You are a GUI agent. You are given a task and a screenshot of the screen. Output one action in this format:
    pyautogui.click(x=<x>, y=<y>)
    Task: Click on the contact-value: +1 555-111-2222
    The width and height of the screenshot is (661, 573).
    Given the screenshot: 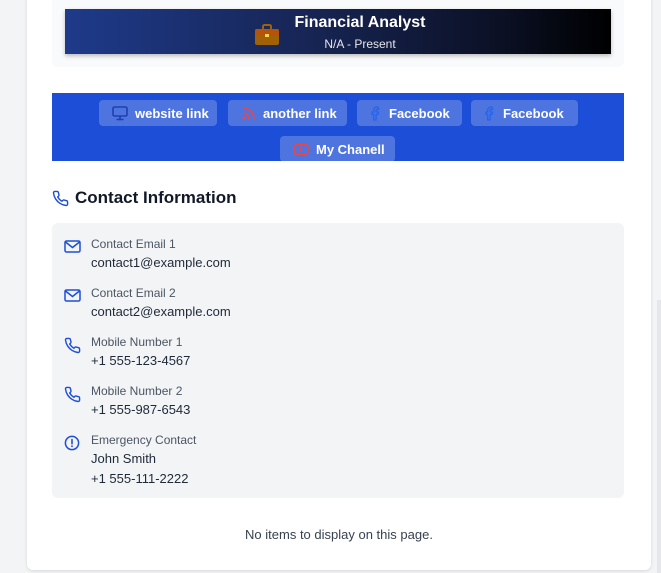 What is the action you would take?
    pyautogui.click(x=140, y=478)
    